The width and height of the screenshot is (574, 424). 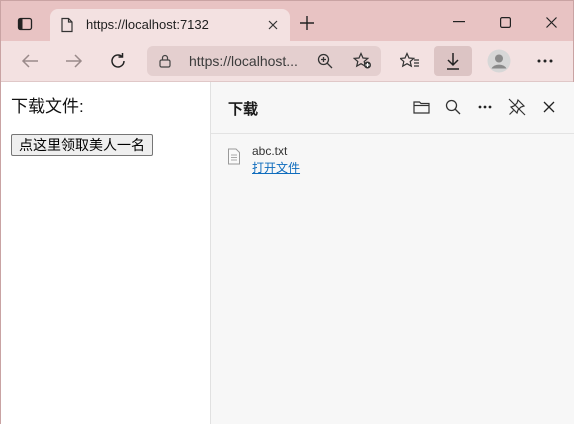 I want to click on lock-icon, so click(x=165, y=63).